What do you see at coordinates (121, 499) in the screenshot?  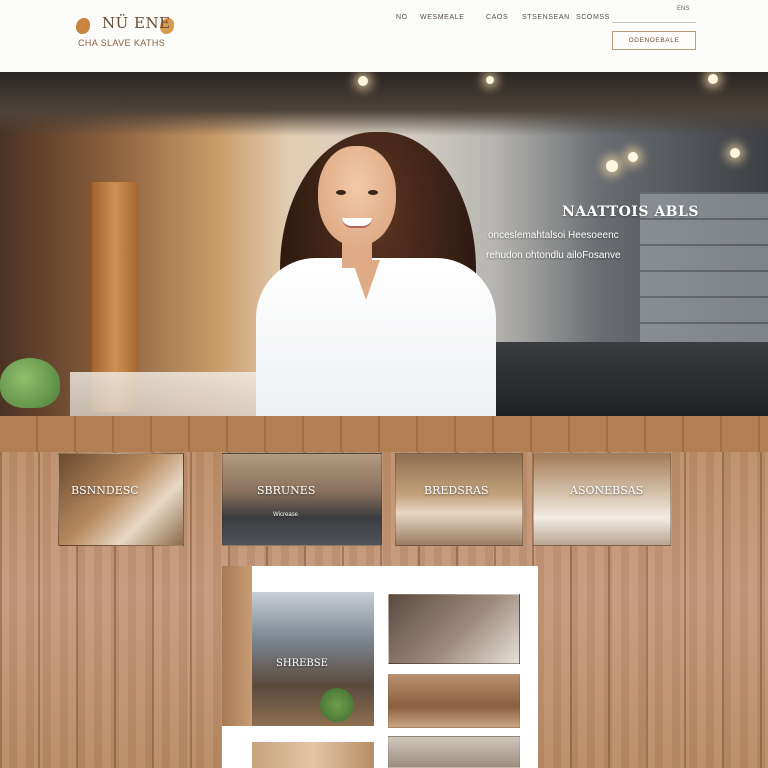 I see `feature-card: BSNNDESC` at bounding box center [121, 499].